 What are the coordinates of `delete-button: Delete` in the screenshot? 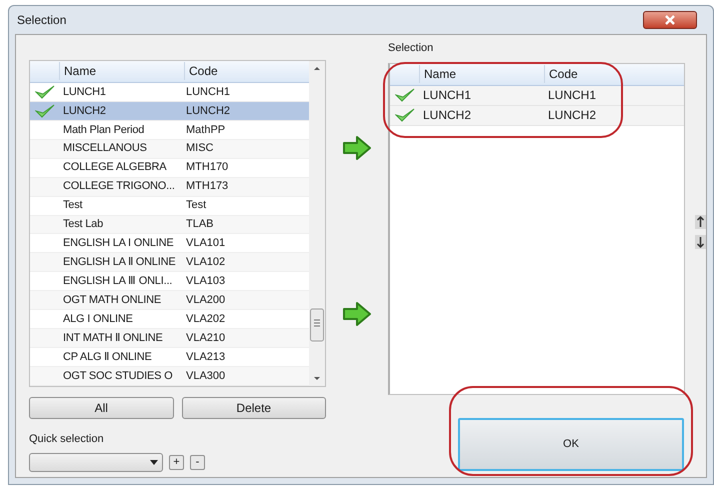 It's located at (254, 408).